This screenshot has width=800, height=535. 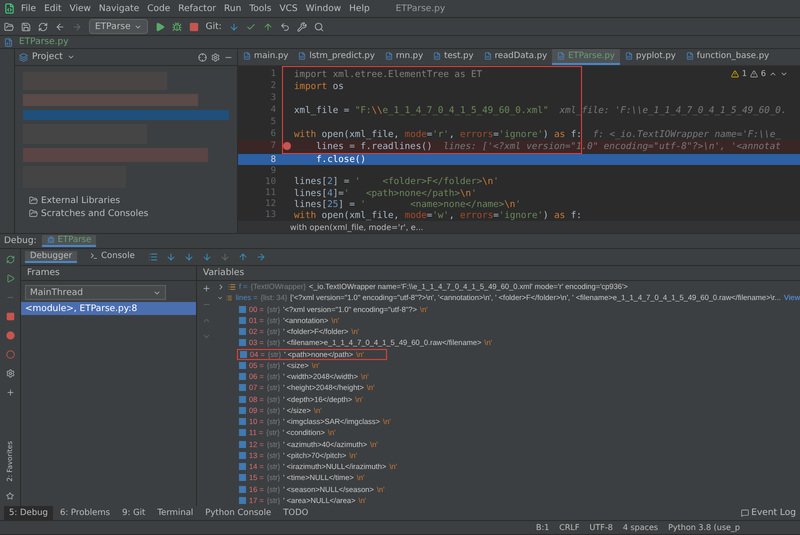 I want to click on commit-icon, so click(x=251, y=27).